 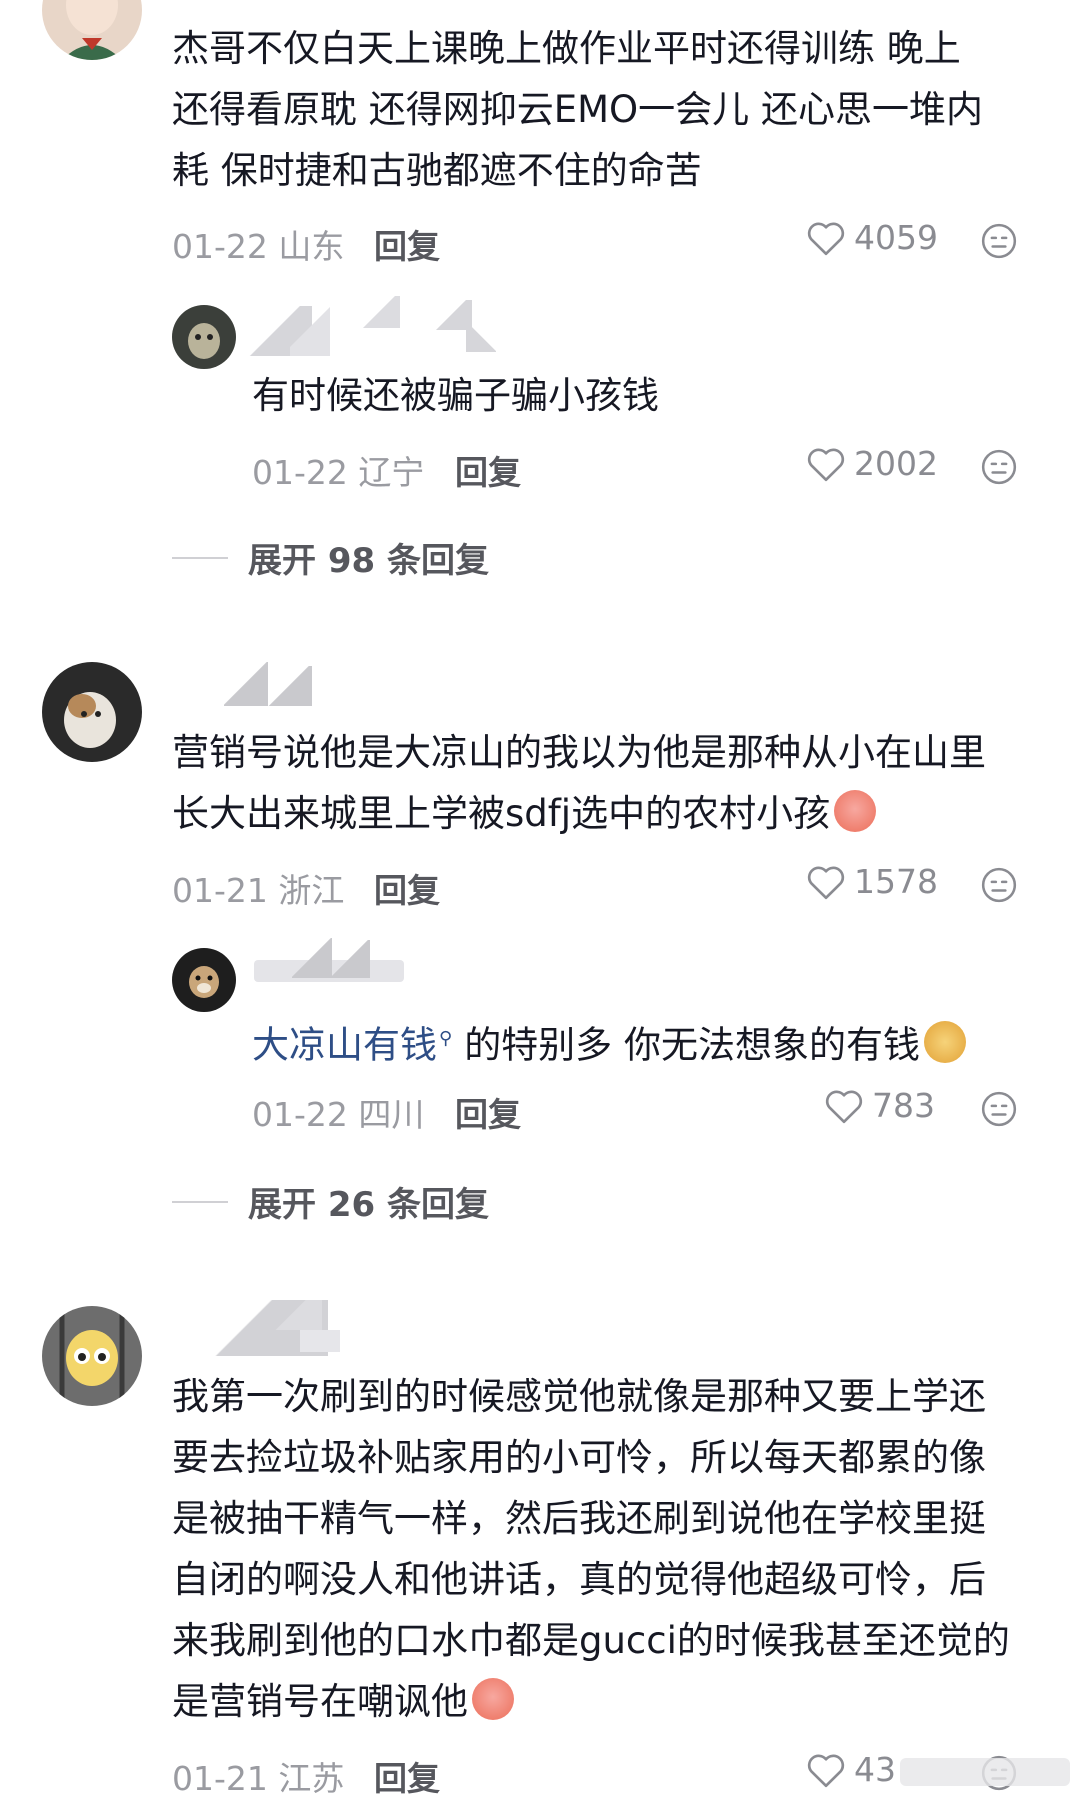 I want to click on like-count: 783, so click(x=903, y=1105).